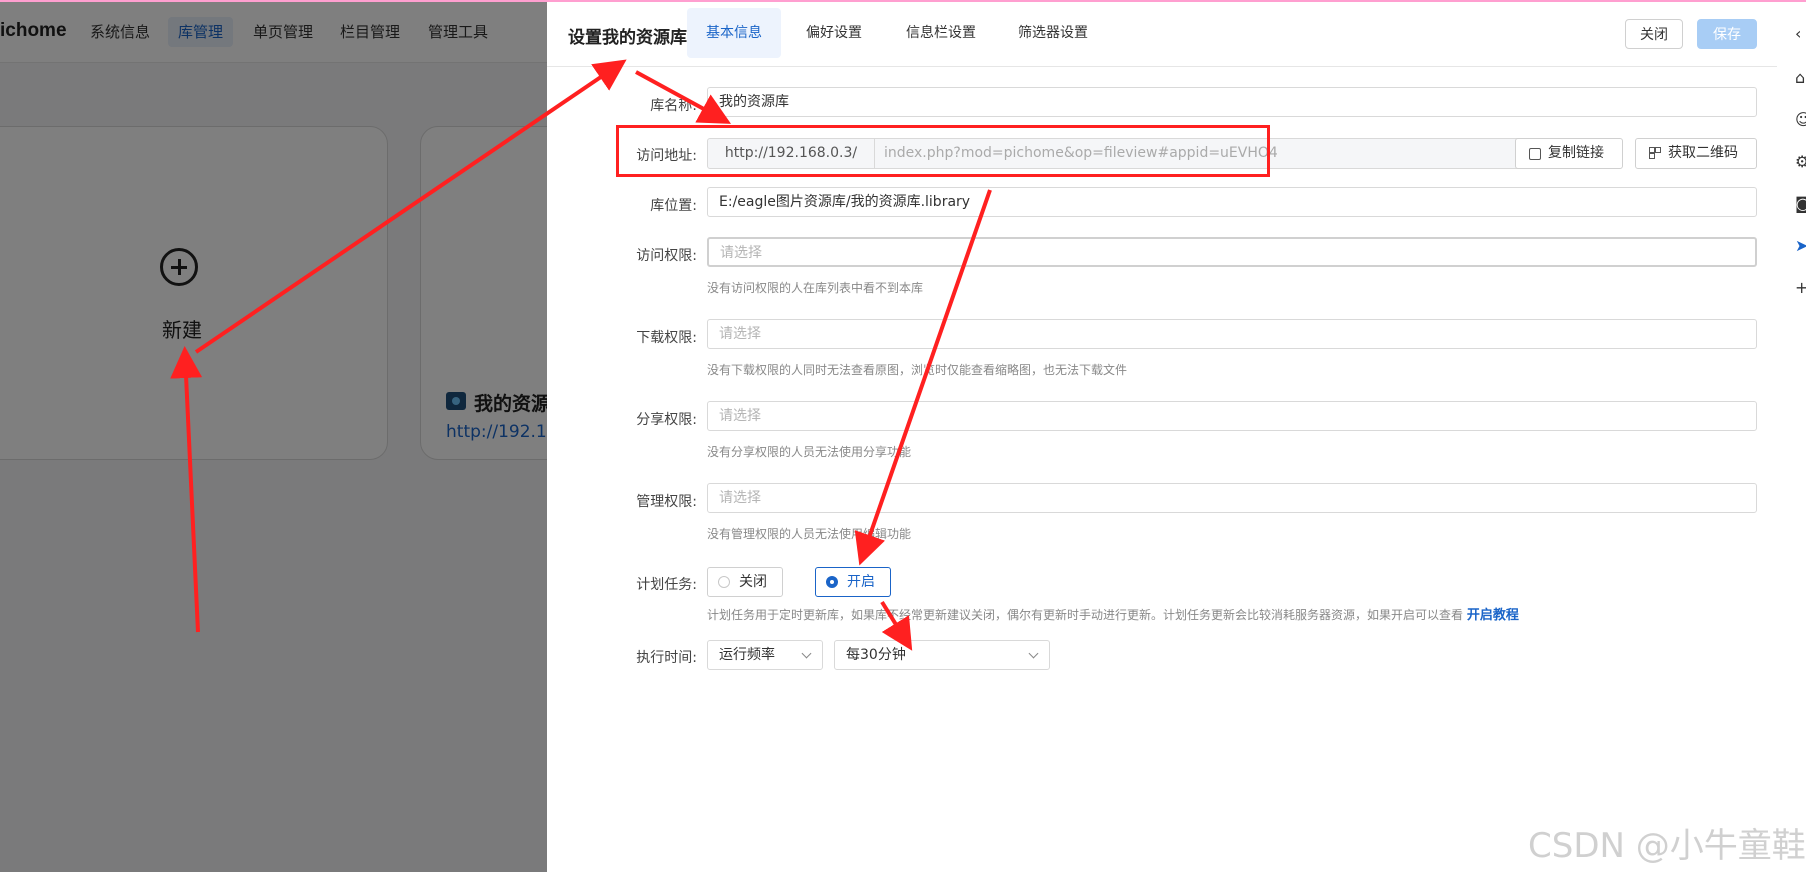 The width and height of the screenshot is (1806, 872). I want to click on arrow-title-to-url, so click(683, 97).